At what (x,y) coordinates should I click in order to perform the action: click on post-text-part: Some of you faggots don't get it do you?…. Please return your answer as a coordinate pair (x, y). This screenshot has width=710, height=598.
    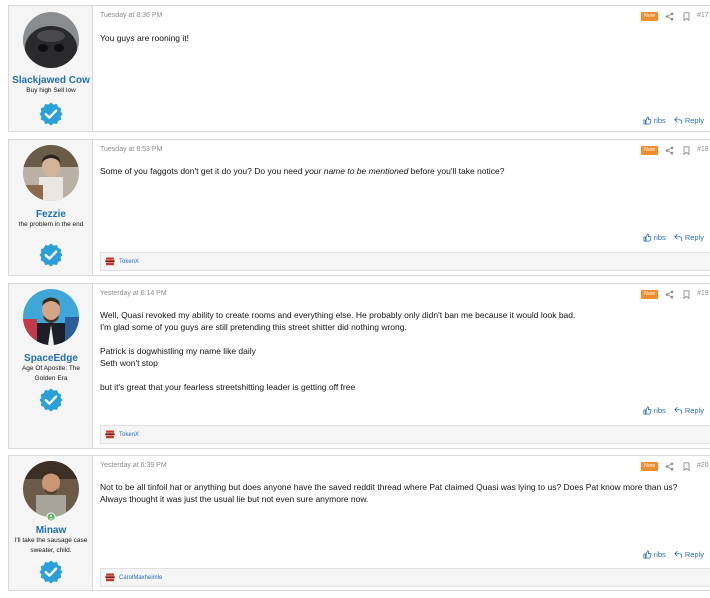
    Looking at the image, I should click on (202, 171).